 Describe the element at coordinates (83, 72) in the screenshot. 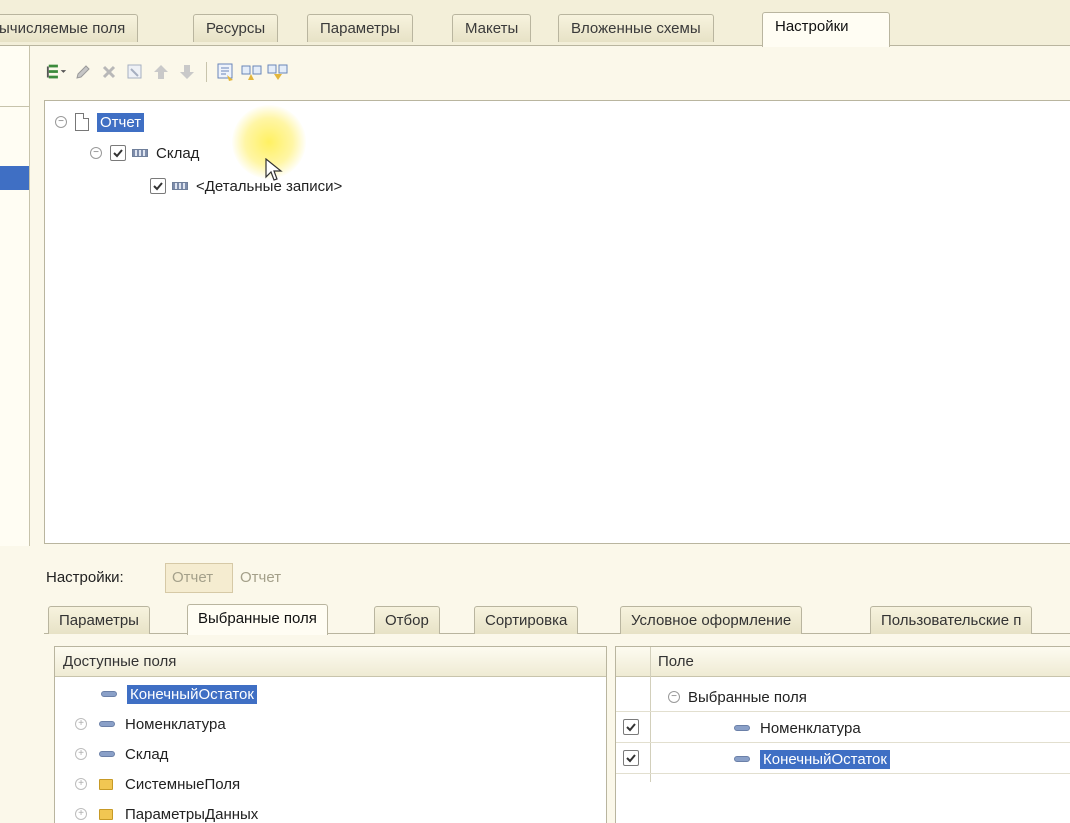

I see `edit-icon` at that location.